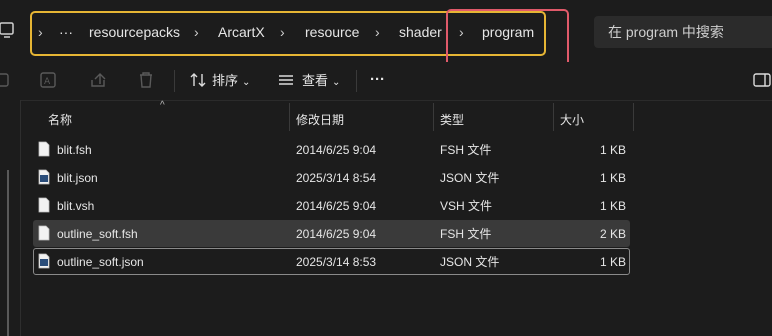 This screenshot has width=772, height=336. What do you see at coordinates (60, 120) in the screenshot?
I see `column-header-name: 名称` at bounding box center [60, 120].